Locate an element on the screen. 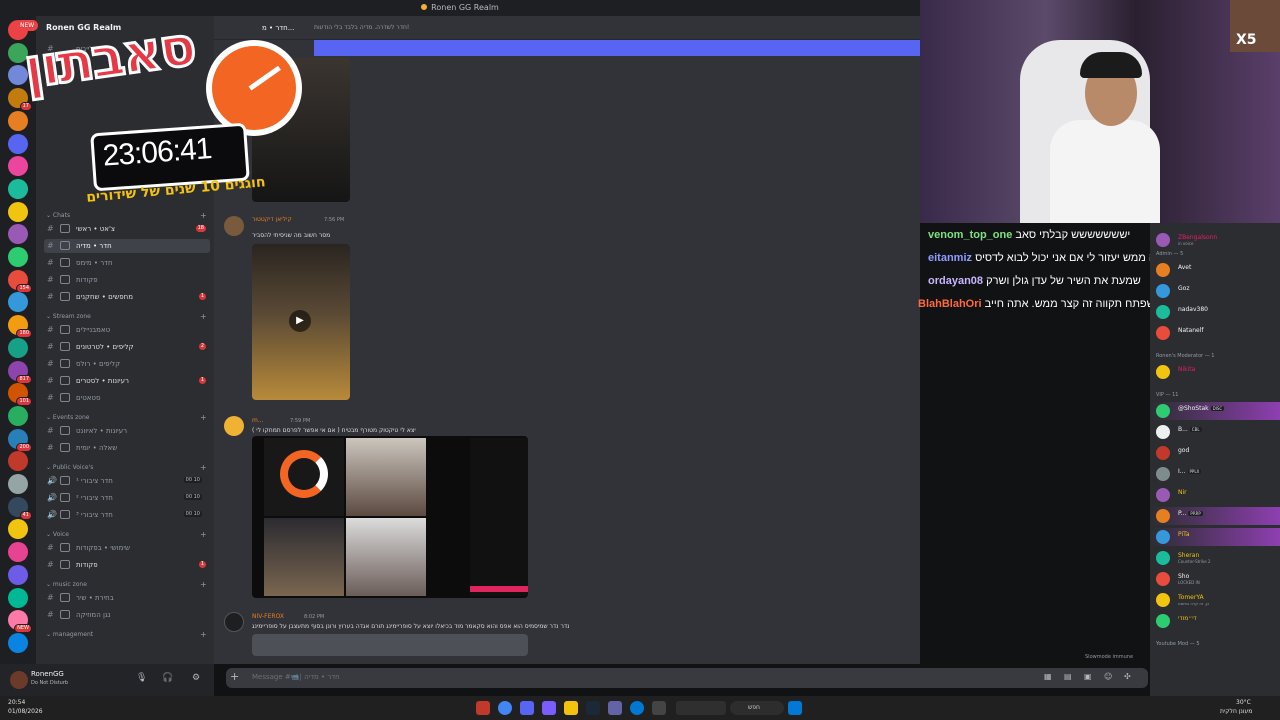 This screenshot has width=1280, height=720. category-header: ⌄ management + is located at coordinates (126, 634).